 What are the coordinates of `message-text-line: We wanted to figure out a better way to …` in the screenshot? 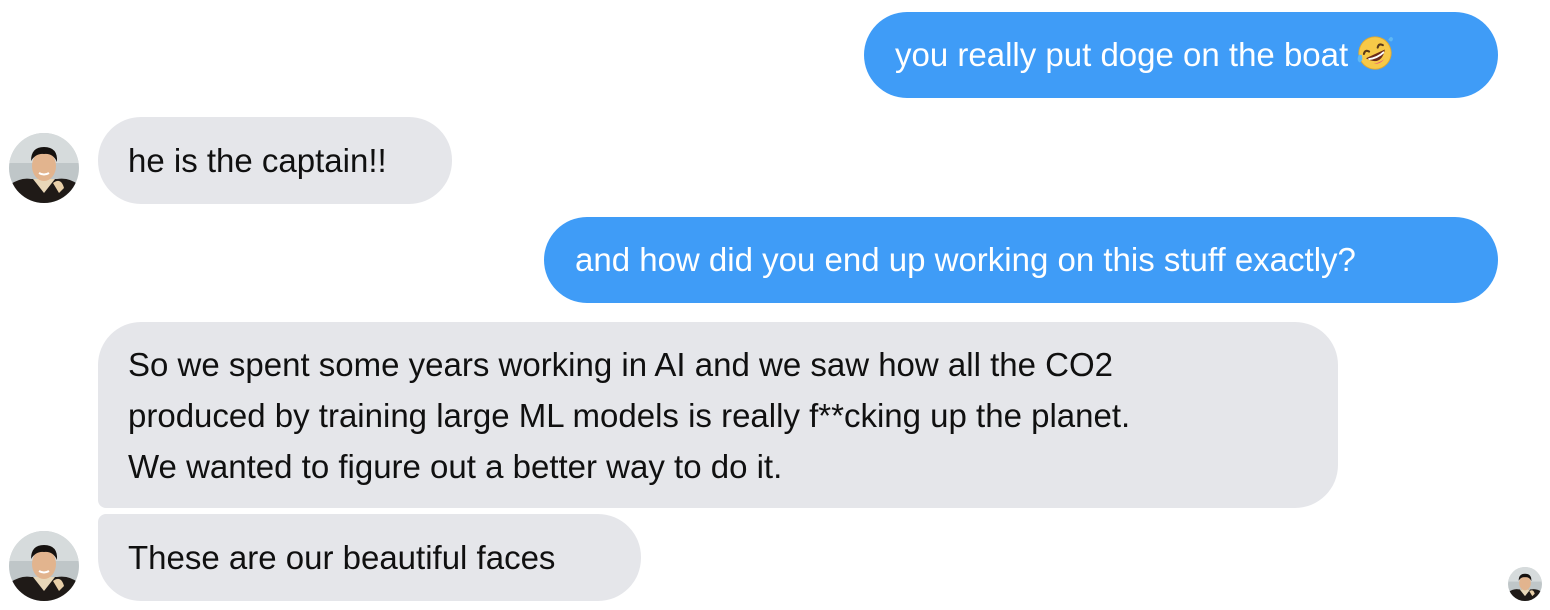 It's located at (455, 466).